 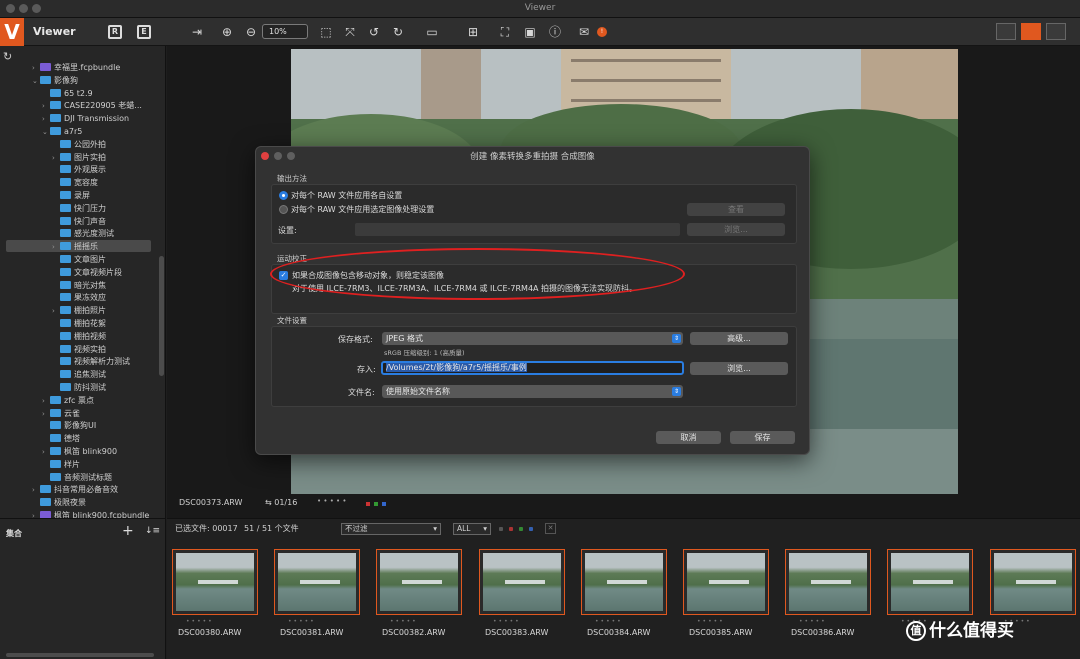 What do you see at coordinates (736, 209) in the screenshot?
I see `view-button: 查看` at bounding box center [736, 209].